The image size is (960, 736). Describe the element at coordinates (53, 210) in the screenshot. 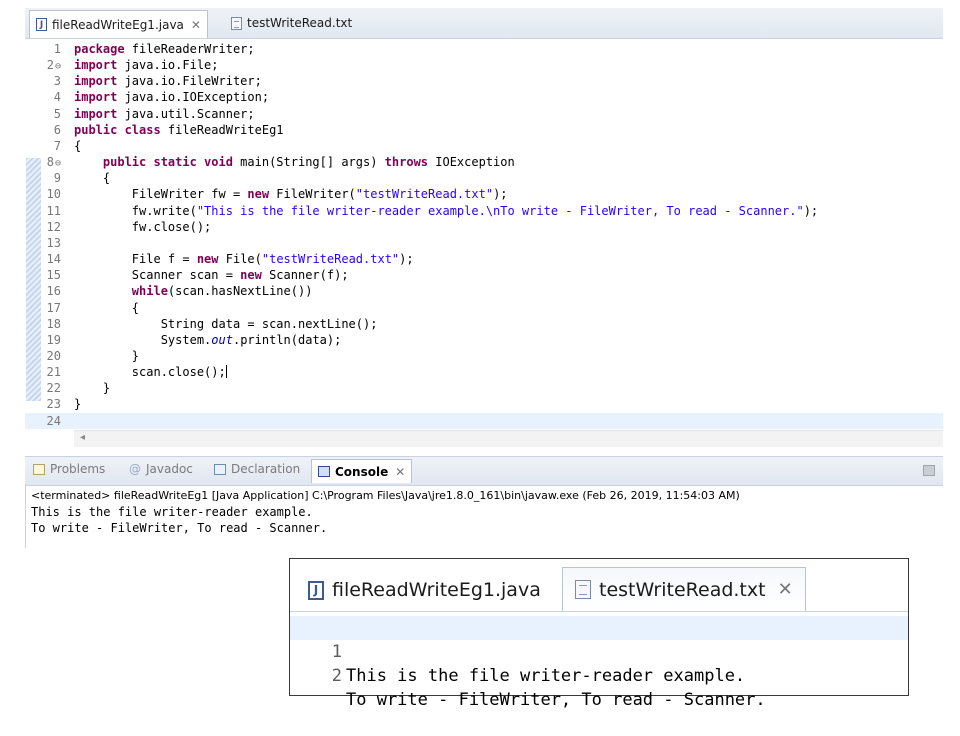

I see `line-number: 11` at that location.